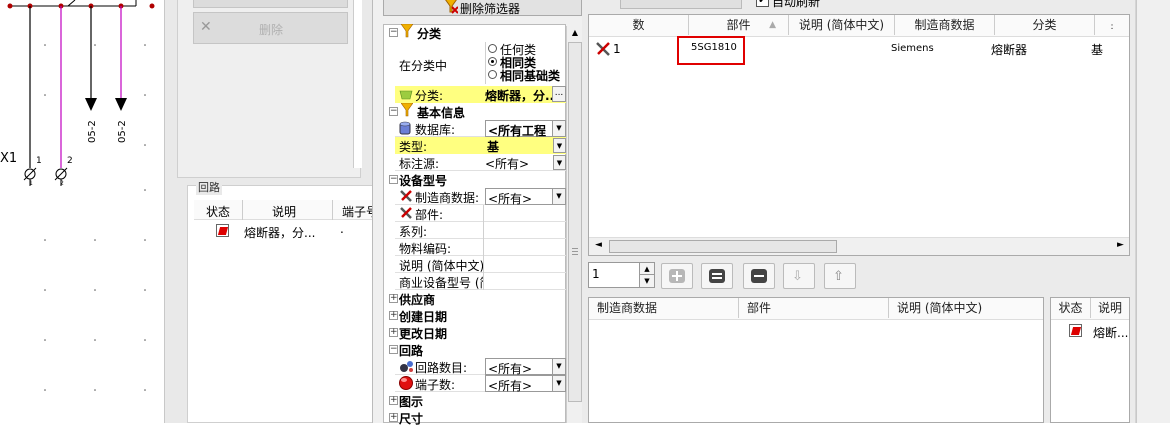  I want to click on col-part: 部件 ▲, so click(739, 25).